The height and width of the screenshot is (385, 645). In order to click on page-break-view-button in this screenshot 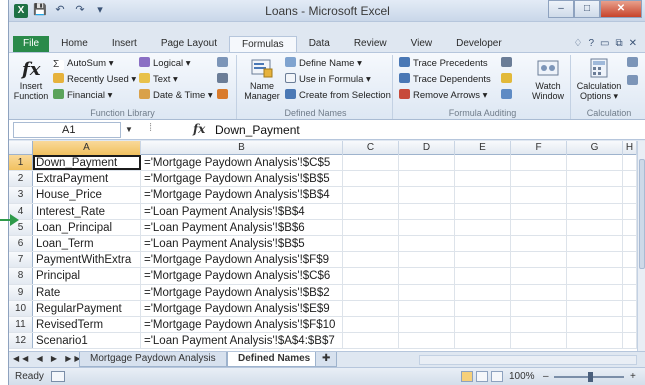, I will do `click(497, 376)`.